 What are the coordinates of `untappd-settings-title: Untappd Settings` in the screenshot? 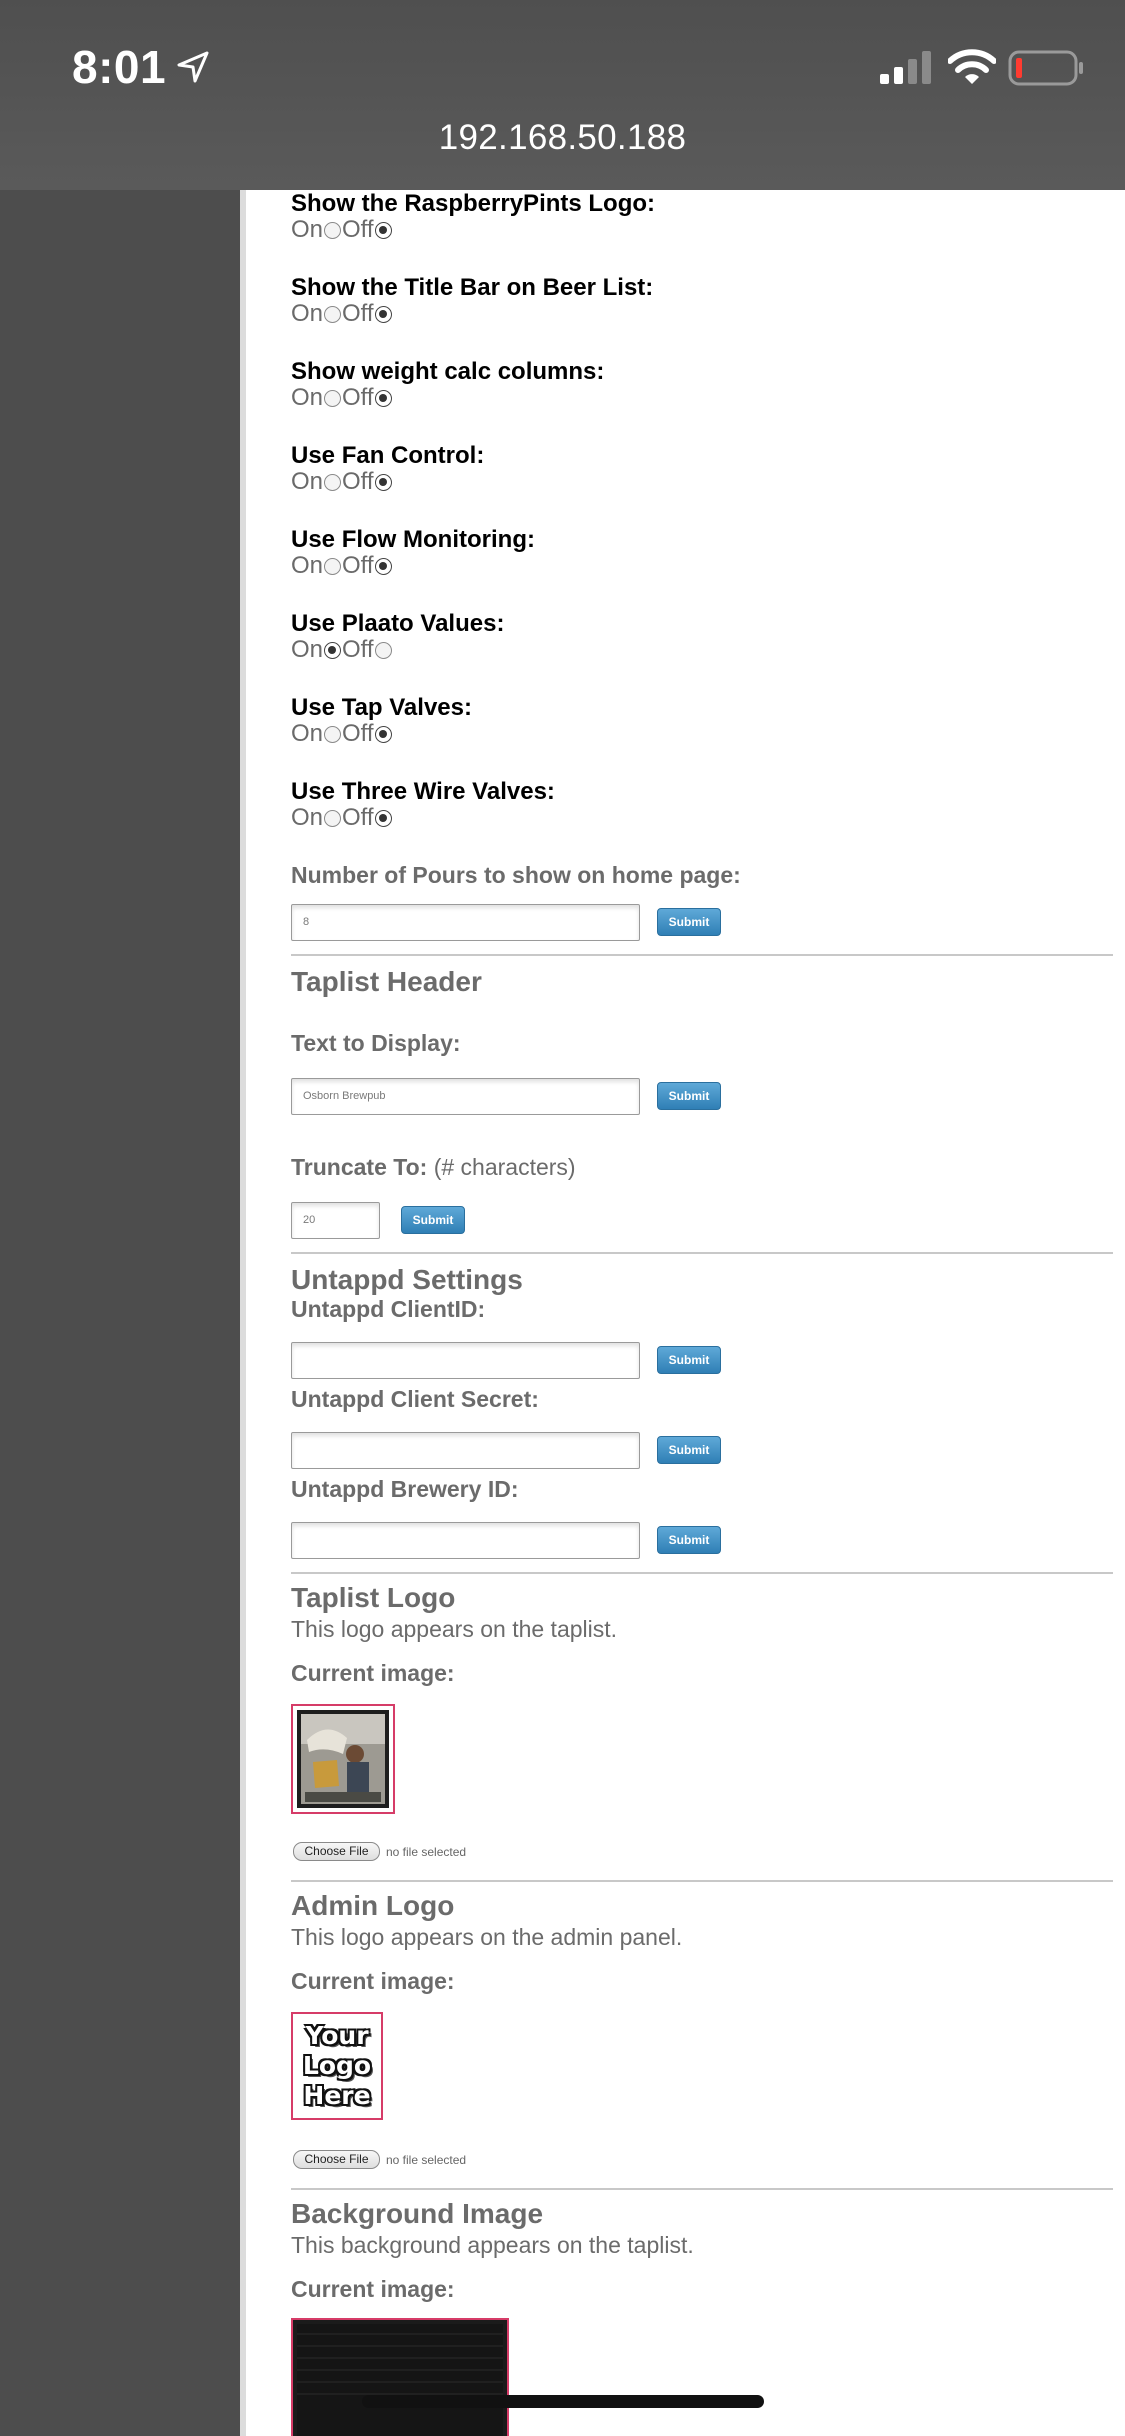 It's located at (407, 1279).